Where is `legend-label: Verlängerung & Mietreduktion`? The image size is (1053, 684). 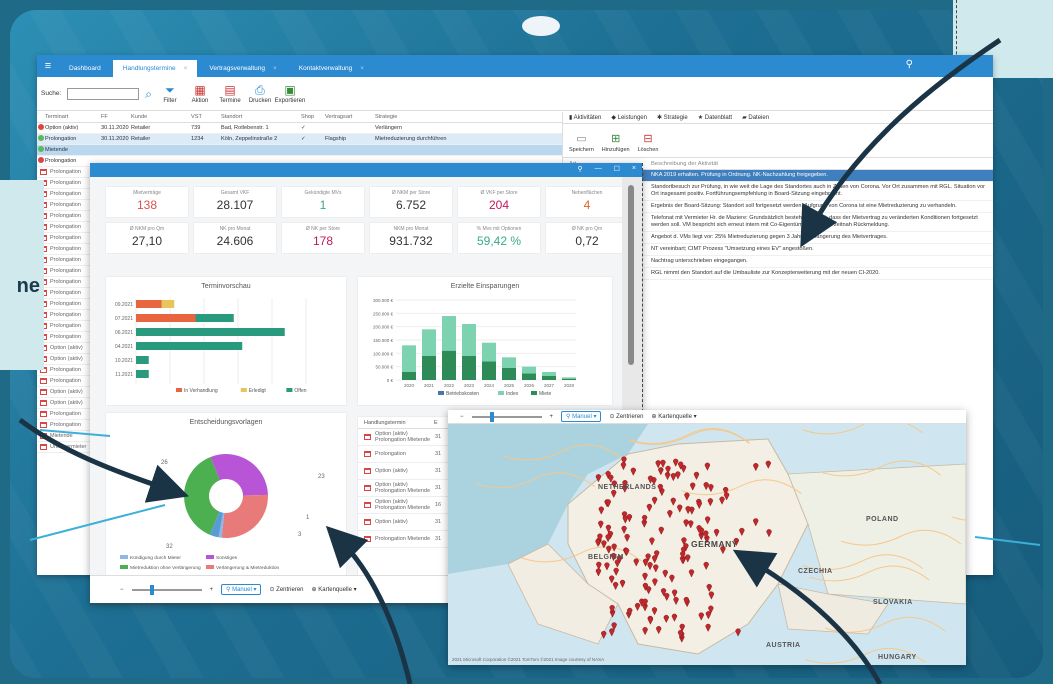
legend-label: Verlängerung & Mietreduktion is located at coordinates (248, 568).